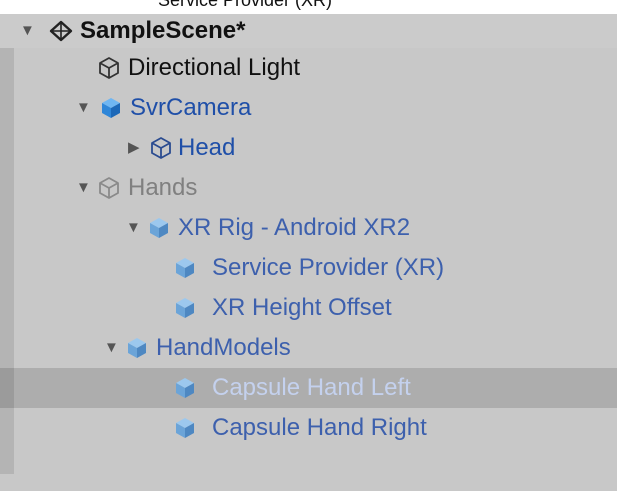 The image size is (617, 491). I want to click on hierarchy-item-service-provider: Service Provider (XR), so click(308, 268).